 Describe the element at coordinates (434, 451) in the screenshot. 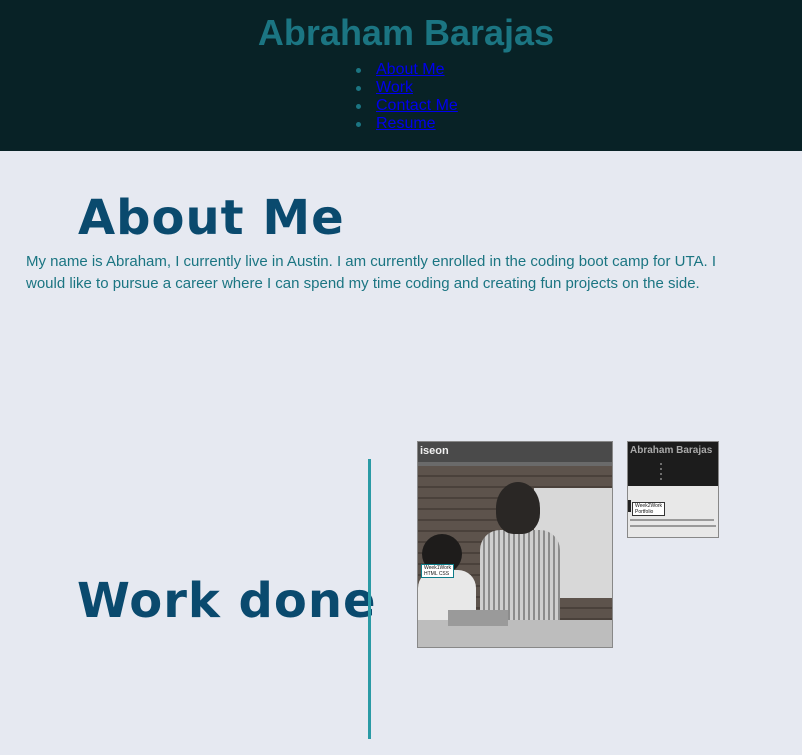

I see `thumb-brand: iseon` at that location.